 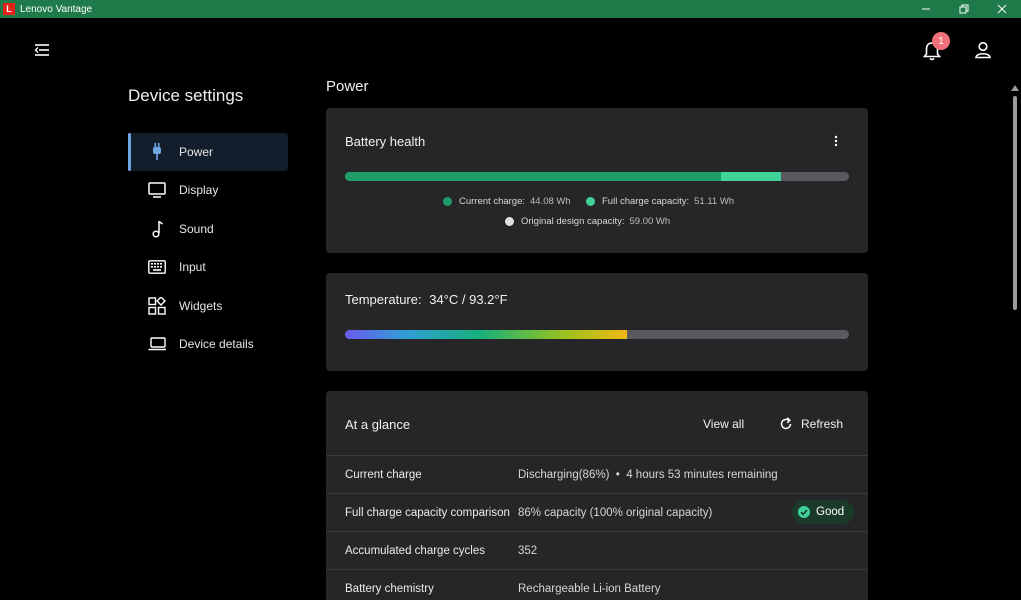 I want to click on plug-icon, so click(x=157, y=152).